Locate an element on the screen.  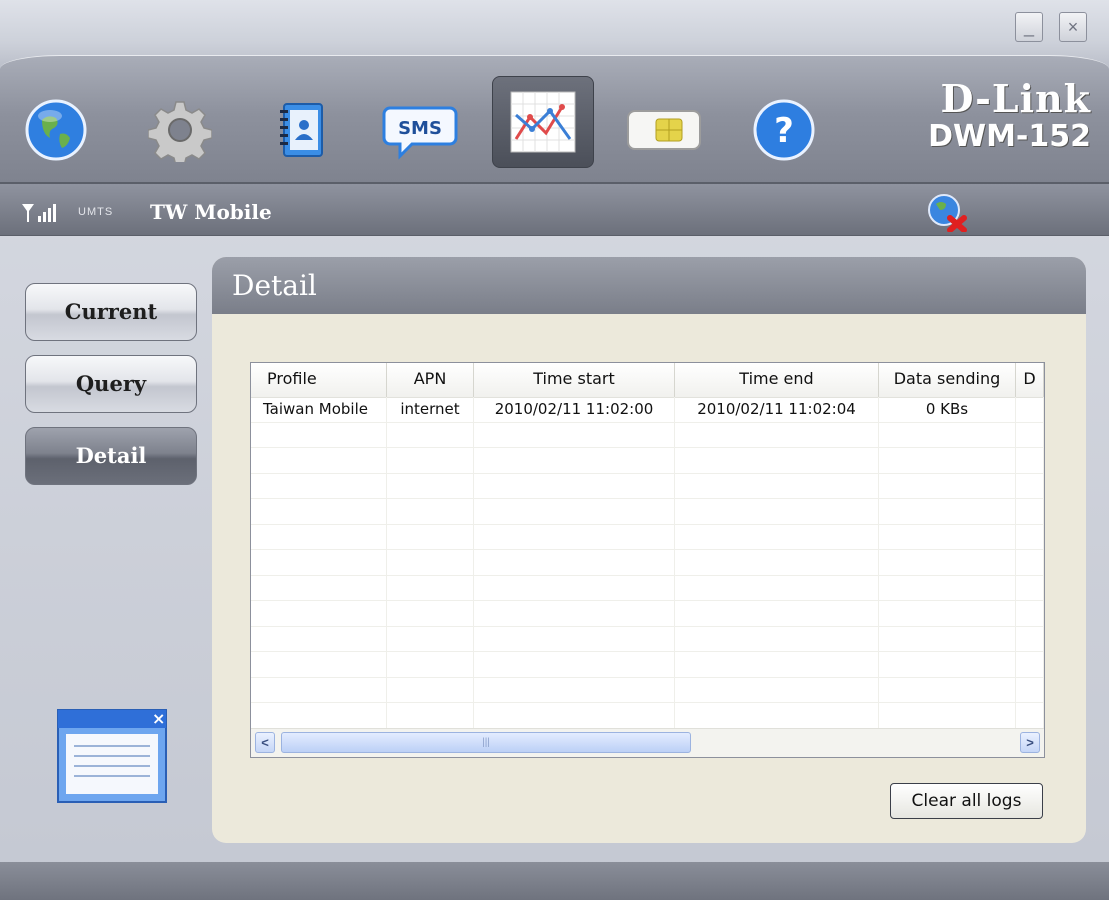
cell-data-receiving is located at coordinates (1030, 409).